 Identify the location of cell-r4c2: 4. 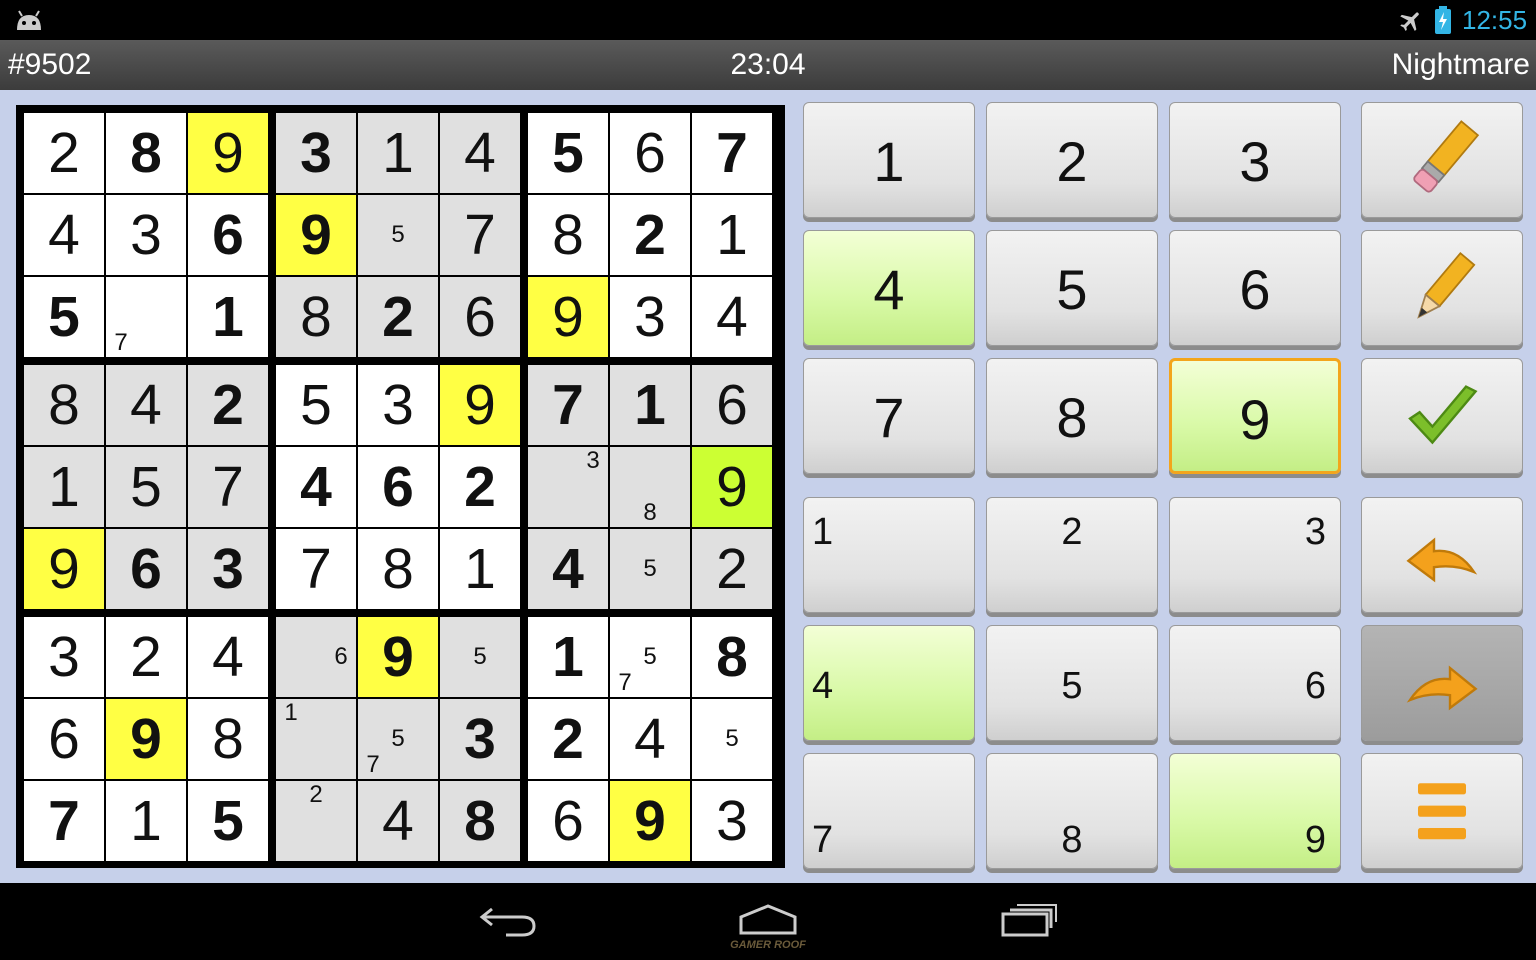
(146, 405).